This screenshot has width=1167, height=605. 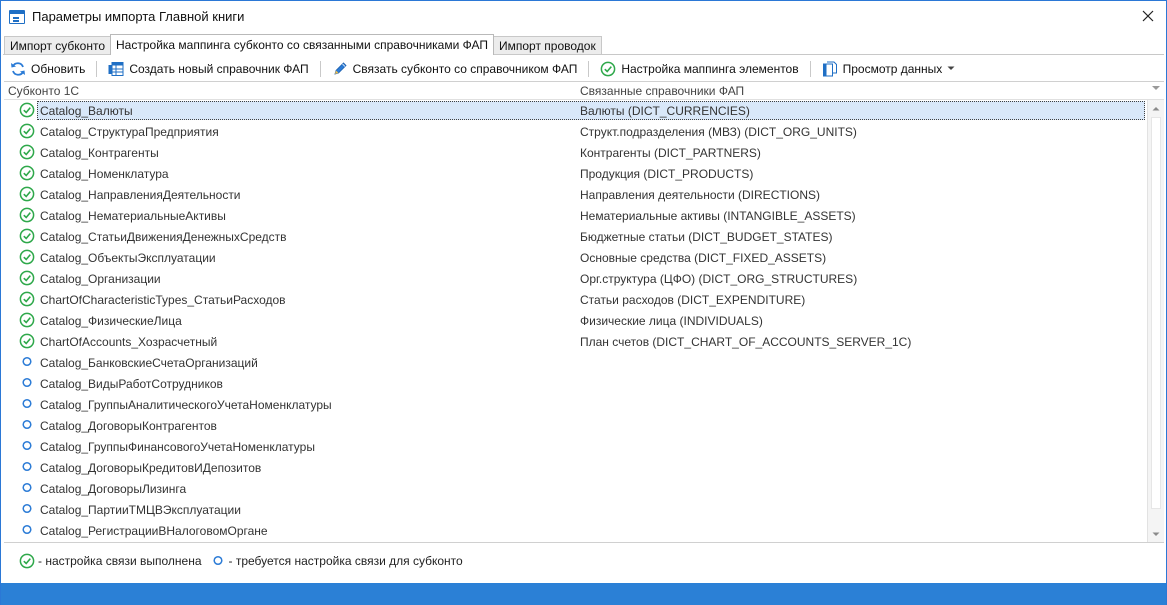 I want to click on link-subconto-button: Связать субконто со справочником ФАП, so click(x=455, y=68).